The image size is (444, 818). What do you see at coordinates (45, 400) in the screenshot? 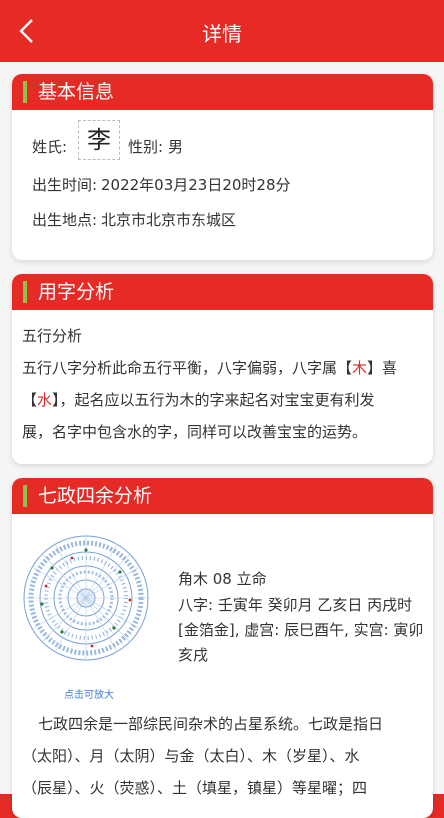
I see `water-element: 水` at bounding box center [45, 400].